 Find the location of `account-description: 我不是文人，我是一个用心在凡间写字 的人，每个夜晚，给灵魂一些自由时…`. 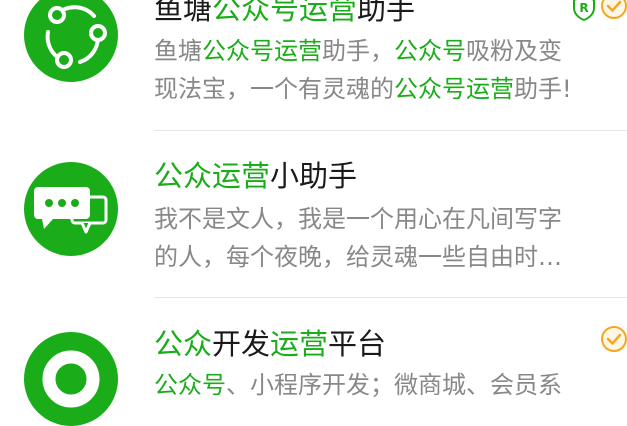

account-description: 我不是文人，我是一个用心在凡间写字 的人，每个夜晚，给灵魂一些自由时… is located at coordinates (358, 238).